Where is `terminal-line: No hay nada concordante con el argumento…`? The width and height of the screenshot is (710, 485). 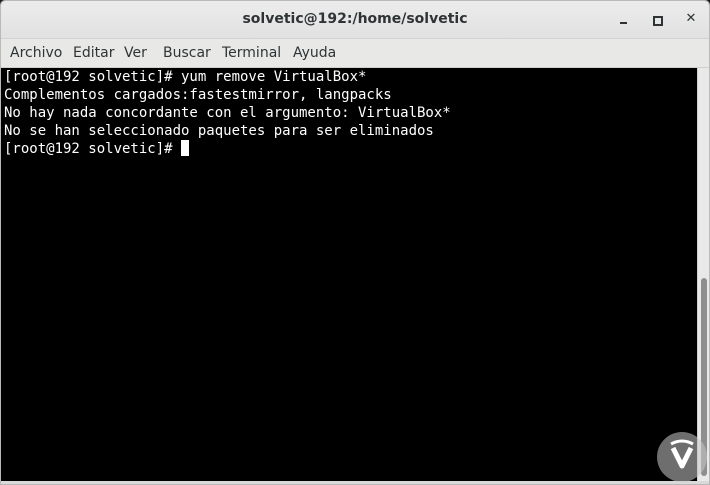
terminal-line: No hay nada concordante con el argumento… is located at coordinates (227, 113).